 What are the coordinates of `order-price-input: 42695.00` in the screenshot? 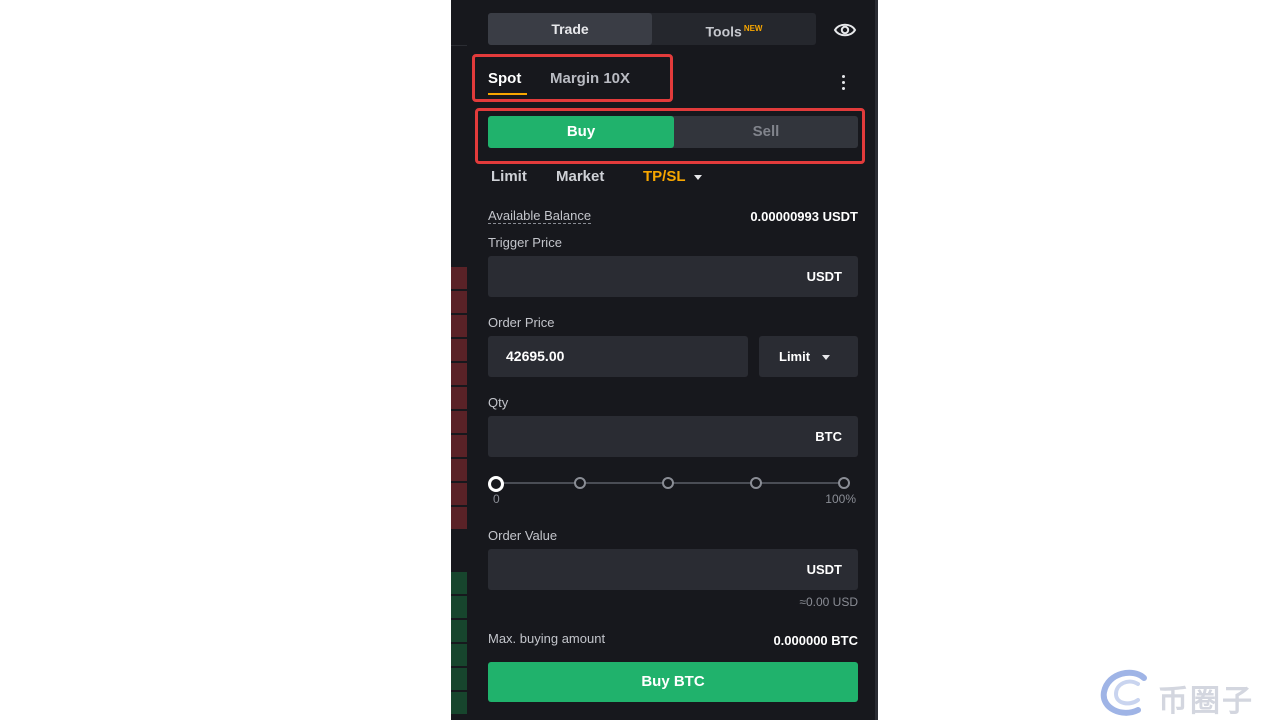 It's located at (618, 356).